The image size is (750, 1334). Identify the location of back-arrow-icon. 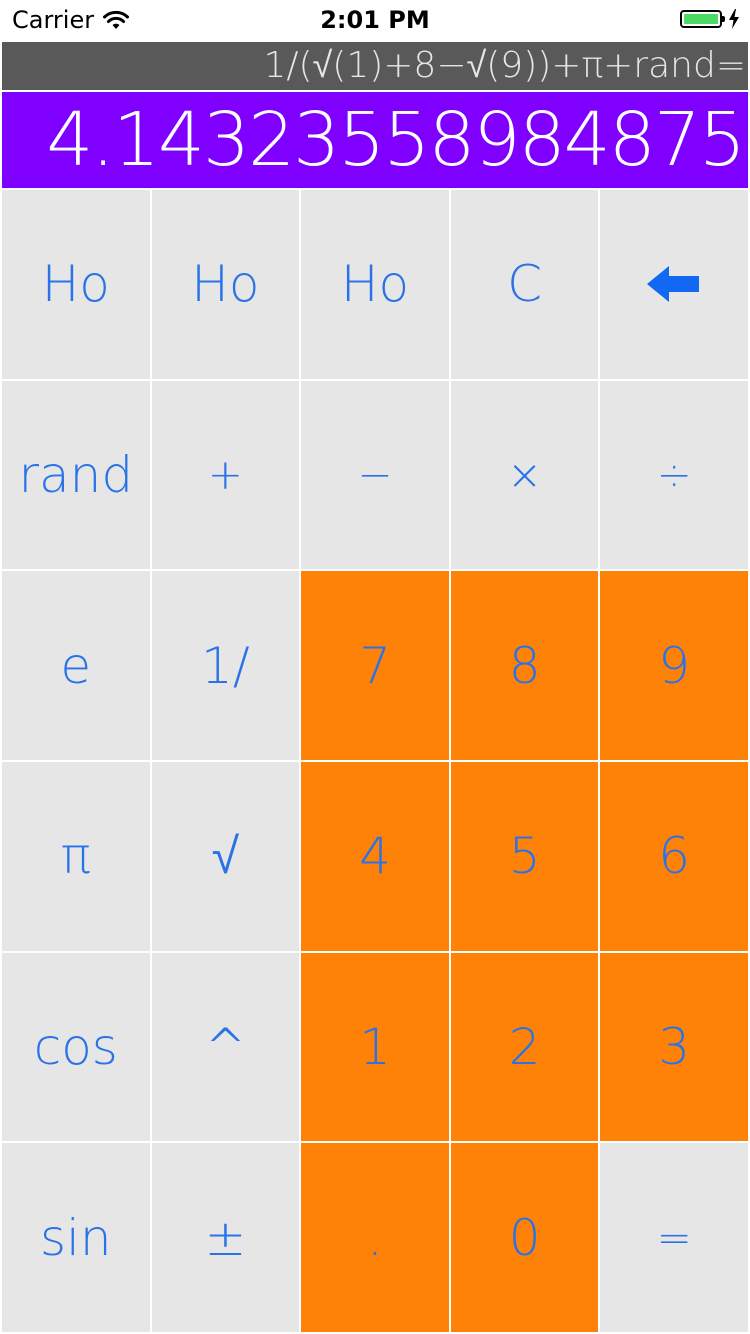
(673, 284).